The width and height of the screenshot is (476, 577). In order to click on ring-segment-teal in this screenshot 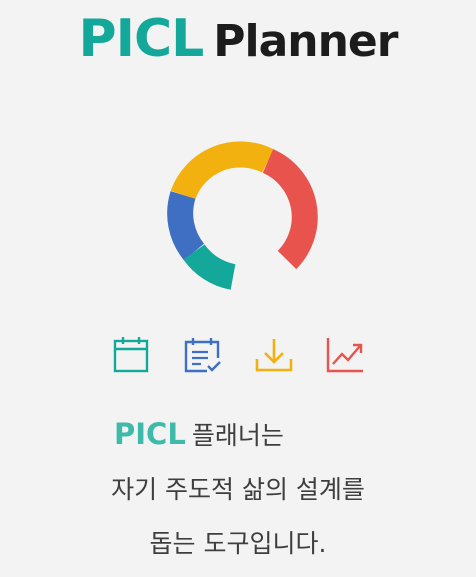, I will do `click(209, 267)`.